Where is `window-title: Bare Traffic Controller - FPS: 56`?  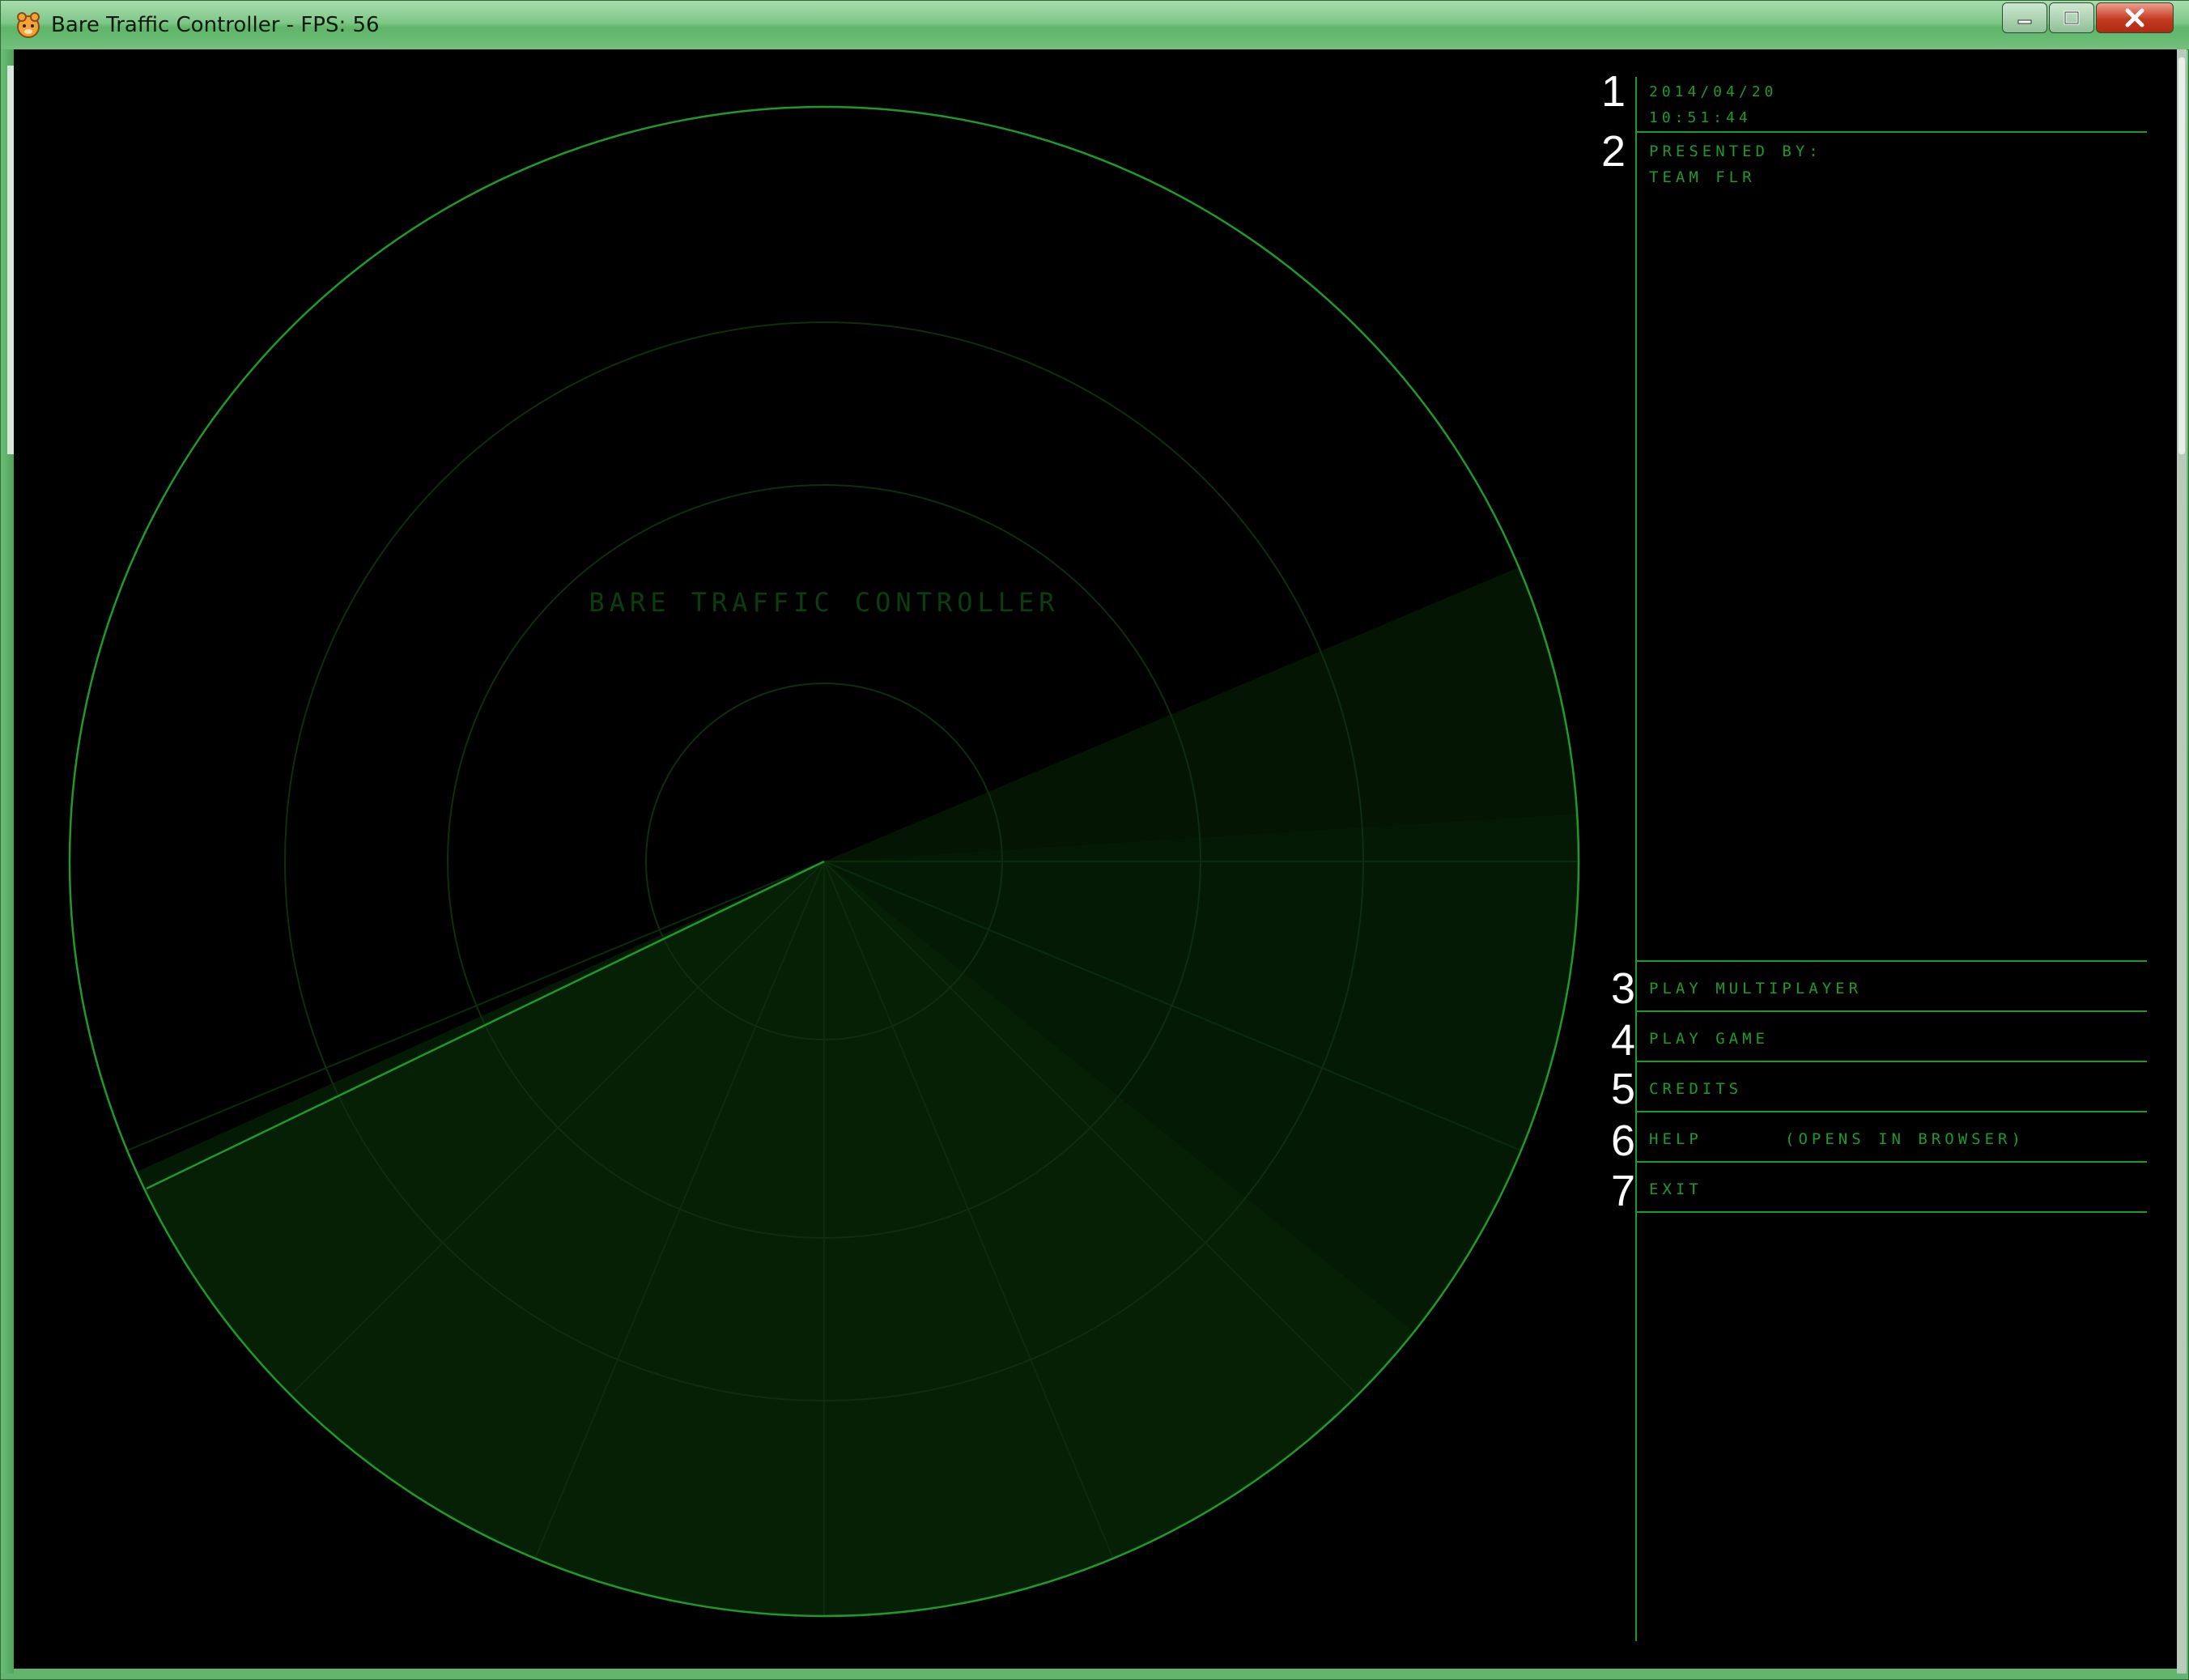 window-title: Bare Traffic Controller - FPS: 56 is located at coordinates (215, 25).